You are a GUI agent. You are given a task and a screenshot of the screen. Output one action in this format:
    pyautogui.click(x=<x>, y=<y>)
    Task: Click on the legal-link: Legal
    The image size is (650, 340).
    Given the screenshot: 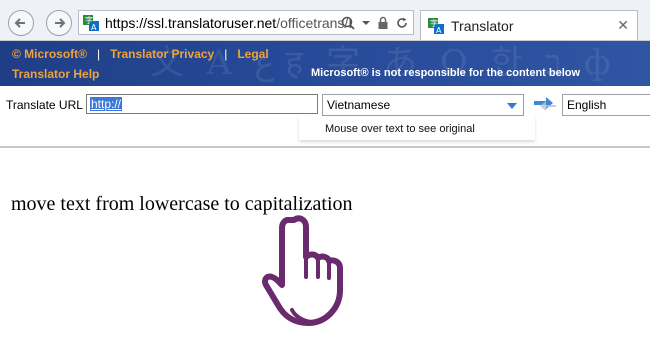 What is the action you would take?
    pyautogui.click(x=252, y=54)
    